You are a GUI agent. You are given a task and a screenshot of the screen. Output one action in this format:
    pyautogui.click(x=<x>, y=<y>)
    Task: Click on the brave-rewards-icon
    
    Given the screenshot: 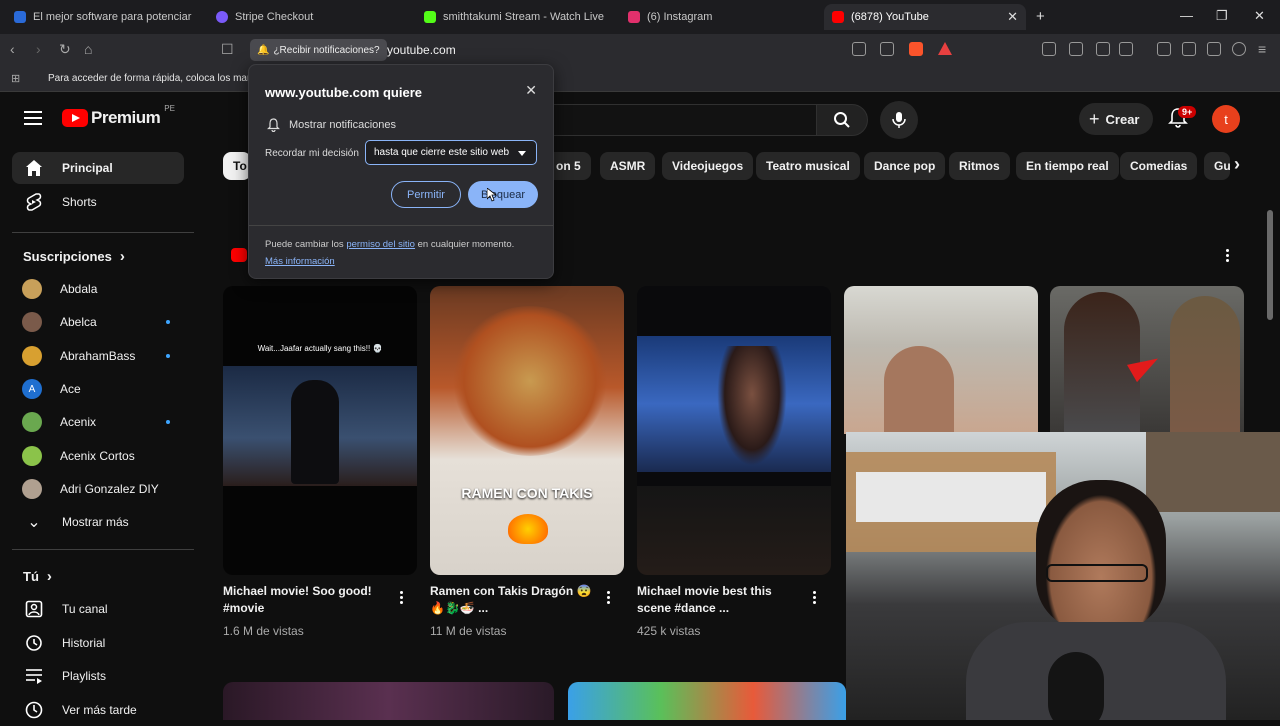 What is the action you would take?
    pyautogui.click(x=945, y=48)
    